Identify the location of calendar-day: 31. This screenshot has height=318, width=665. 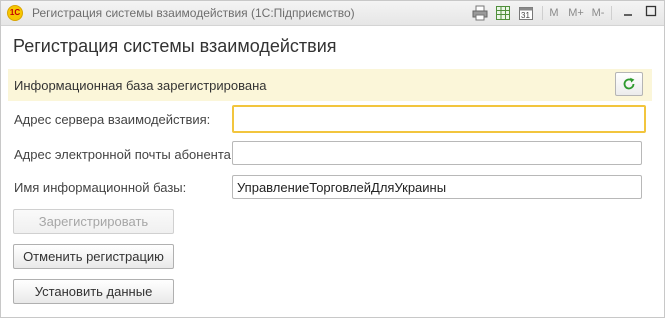
(525, 15).